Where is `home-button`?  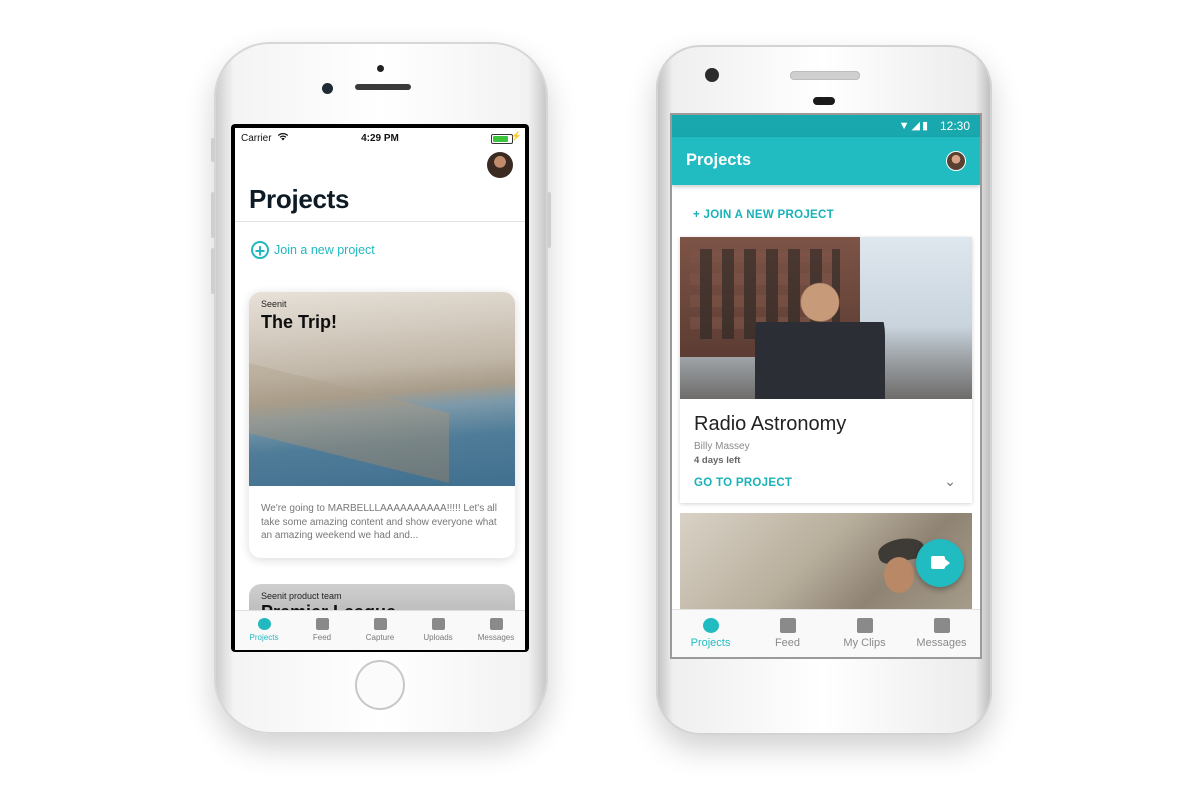
home-button is located at coordinates (380, 685).